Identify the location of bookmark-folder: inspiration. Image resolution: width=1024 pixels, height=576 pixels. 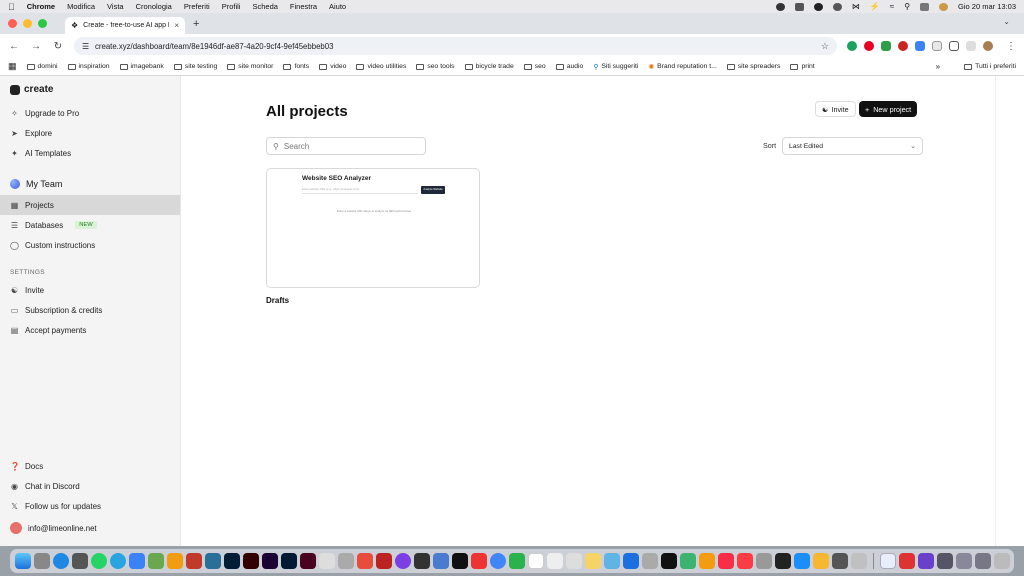
(88, 66).